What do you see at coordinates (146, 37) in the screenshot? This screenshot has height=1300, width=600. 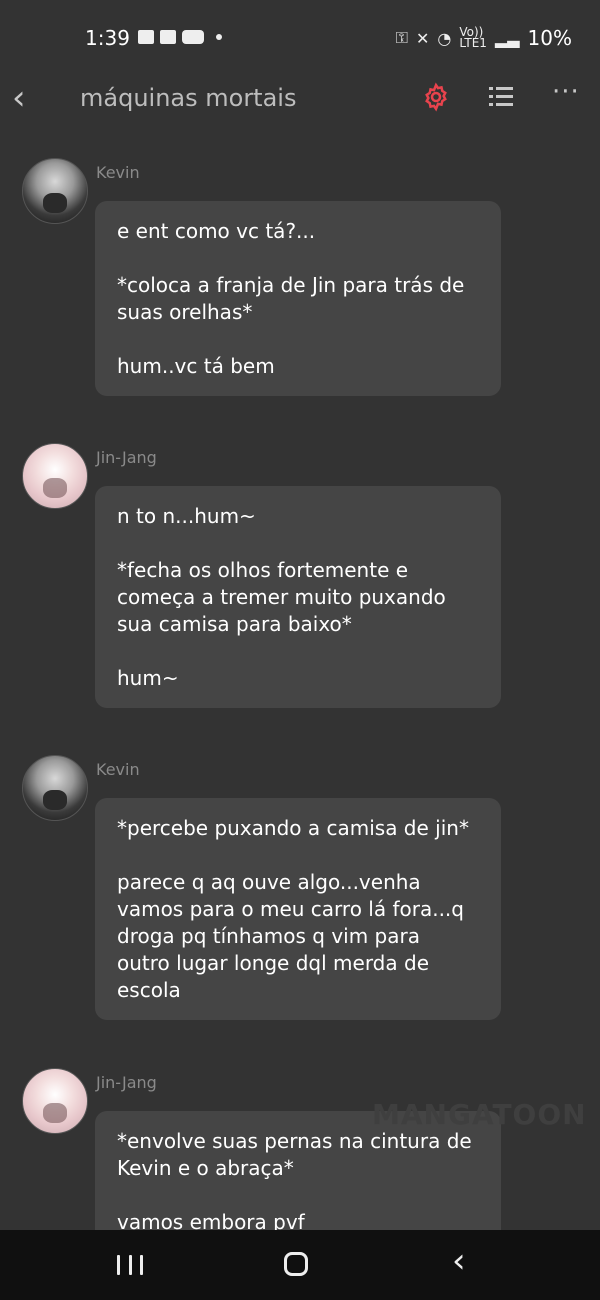 I see `gallery-icon` at bounding box center [146, 37].